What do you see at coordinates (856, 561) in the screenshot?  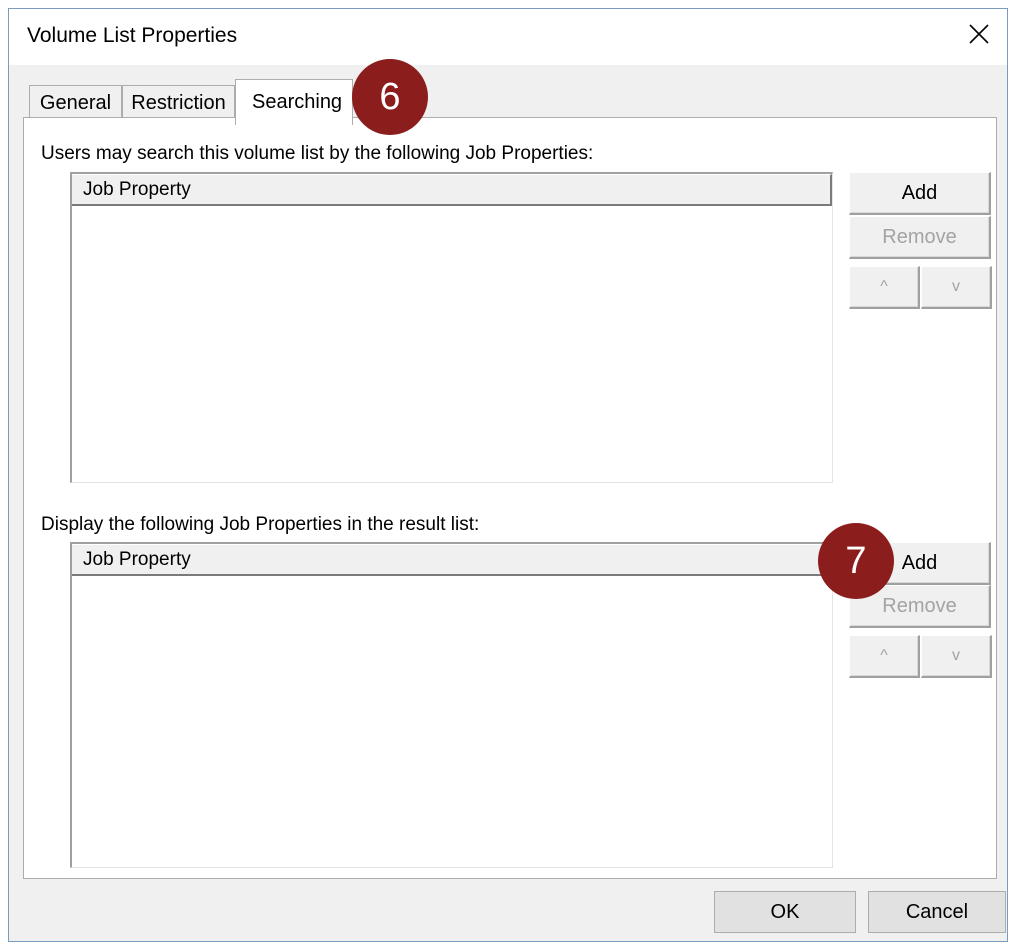 I see `step-badge-7: 7` at bounding box center [856, 561].